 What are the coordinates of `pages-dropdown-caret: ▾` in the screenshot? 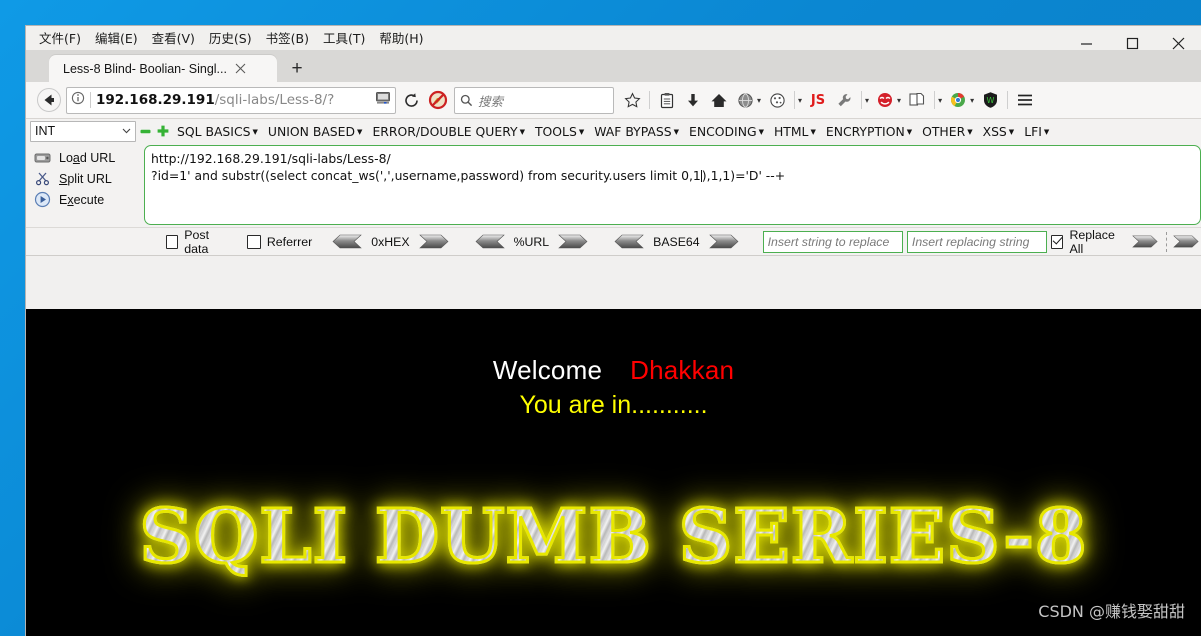 It's located at (940, 100).